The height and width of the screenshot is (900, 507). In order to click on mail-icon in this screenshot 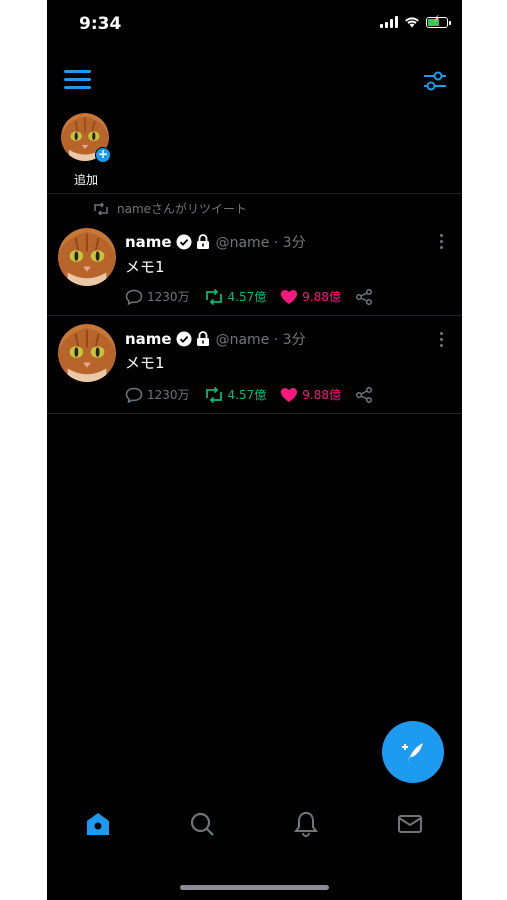, I will do `click(410, 824)`.